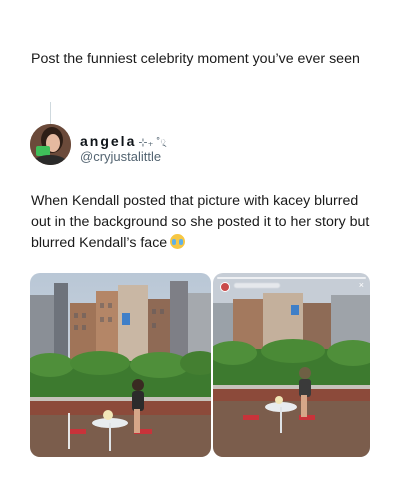  What do you see at coordinates (257, 285) in the screenshot?
I see `story-username-blurred` at bounding box center [257, 285].